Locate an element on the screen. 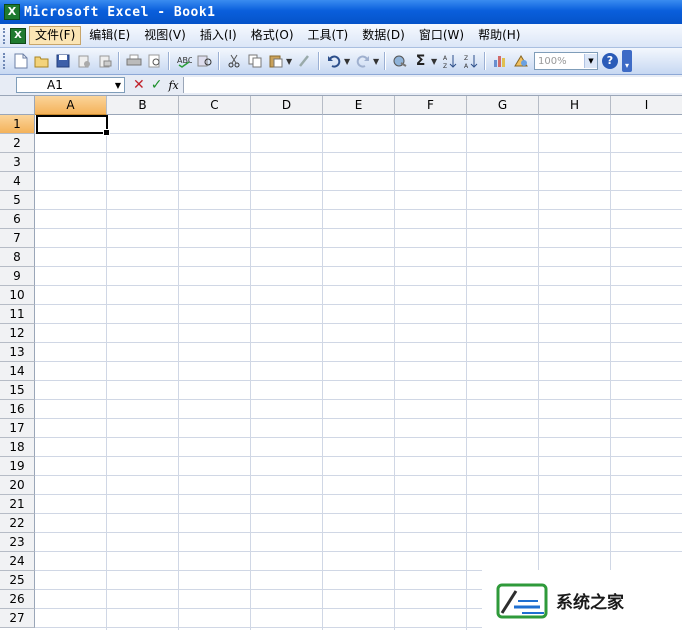 Image resolution: width=682 pixels, height=630 pixels. redo-dropdown-arrow: ▼ is located at coordinates (377, 61).